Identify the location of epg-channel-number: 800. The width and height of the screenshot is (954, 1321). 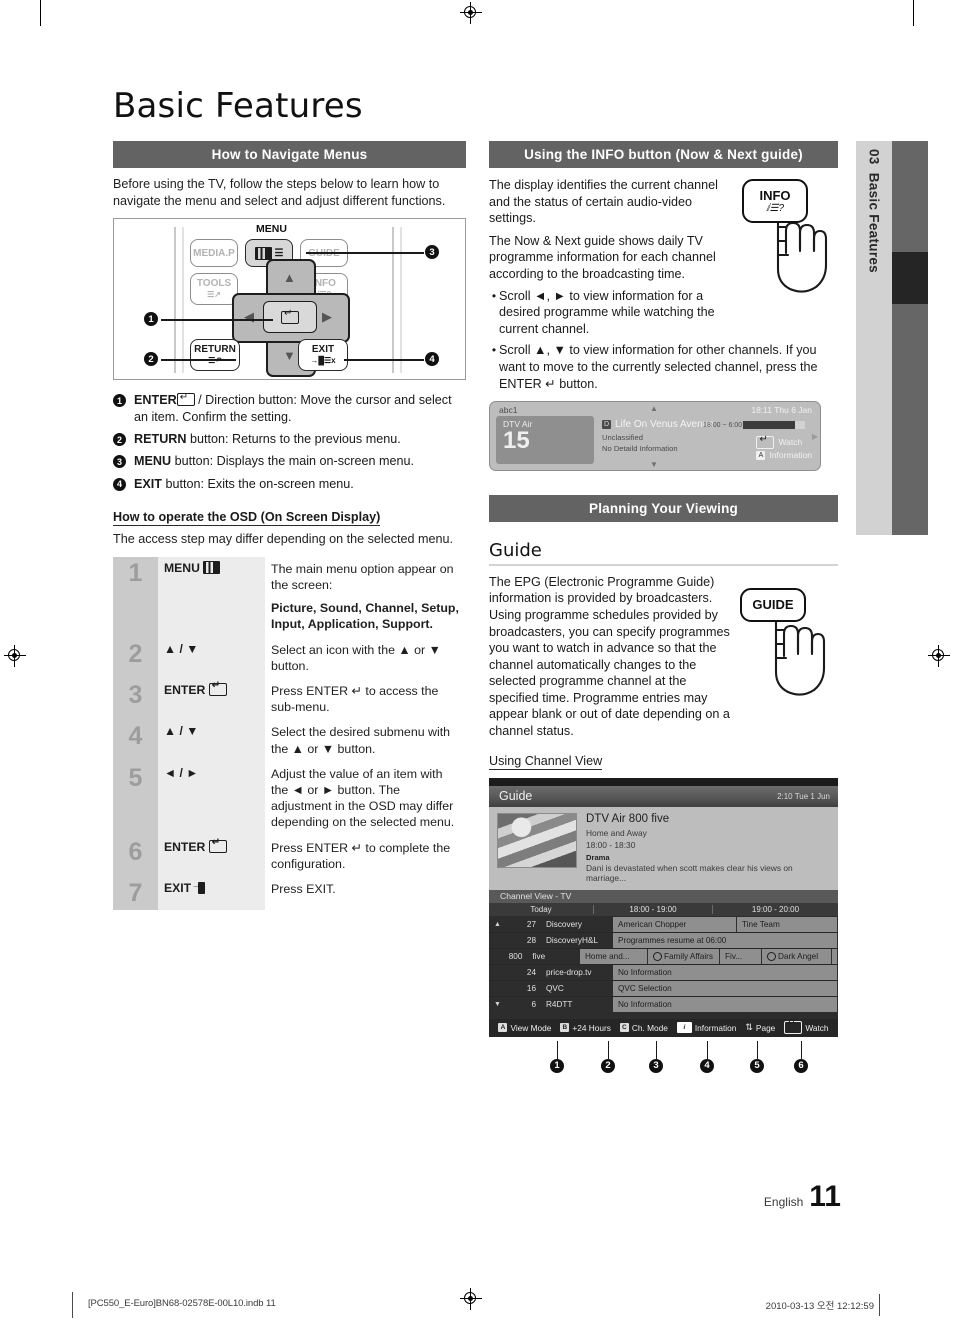
(515, 956).